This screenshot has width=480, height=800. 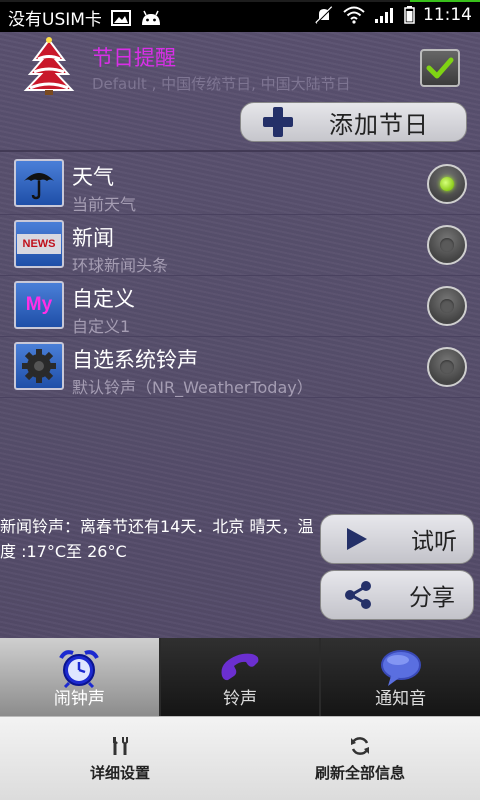 I want to click on umbrella-icon, so click(x=39, y=183).